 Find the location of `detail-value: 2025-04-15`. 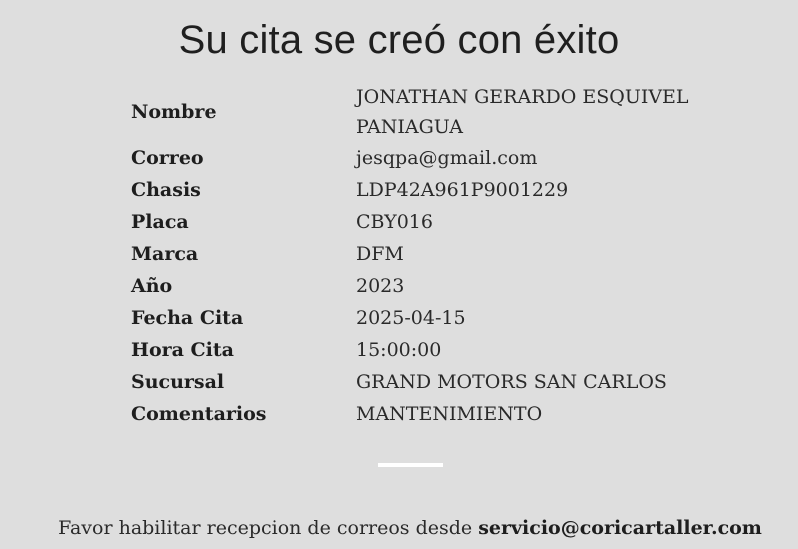

detail-value: 2025-04-15 is located at coordinates (411, 318).